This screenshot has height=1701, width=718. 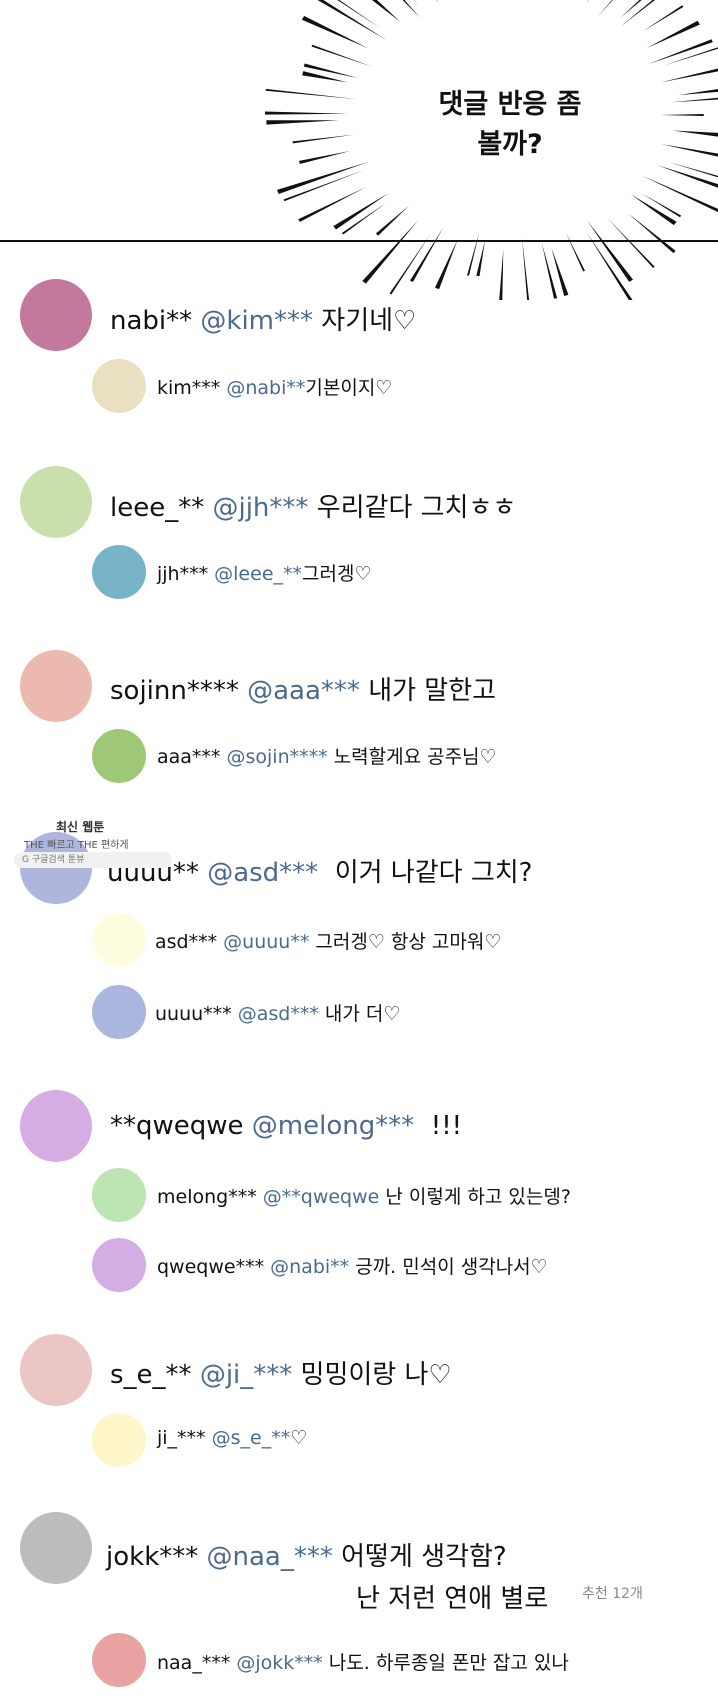 What do you see at coordinates (376, 1375) in the screenshot?
I see `comment-text: 밍밍이랑 나♡` at bounding box center [376, 1375].